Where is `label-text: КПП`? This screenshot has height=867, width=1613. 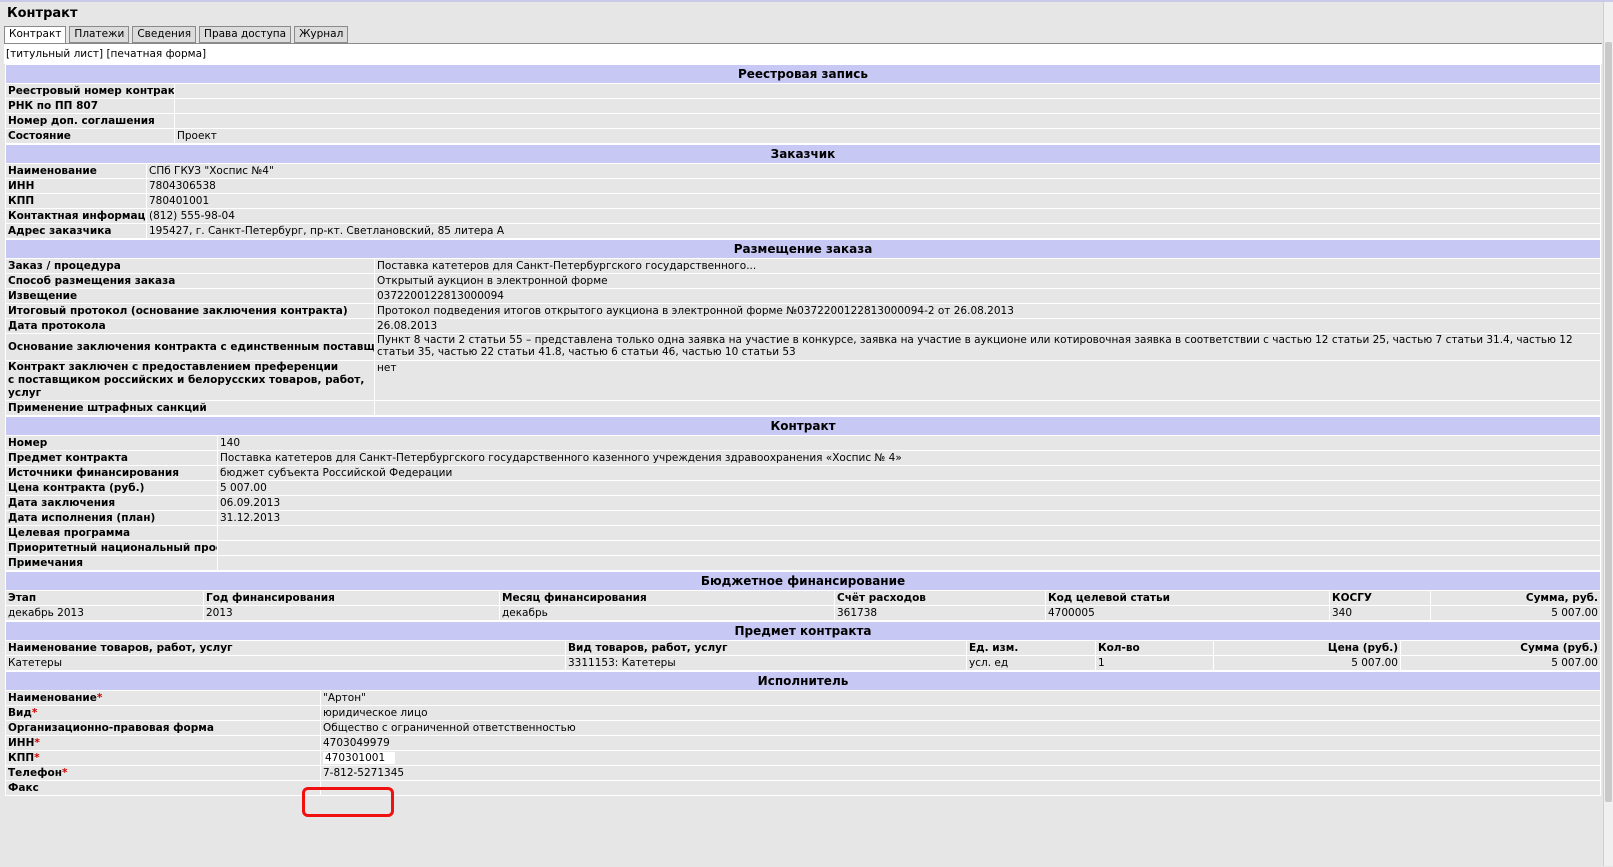
label-text: КПП is located at coordinates (21, 758).